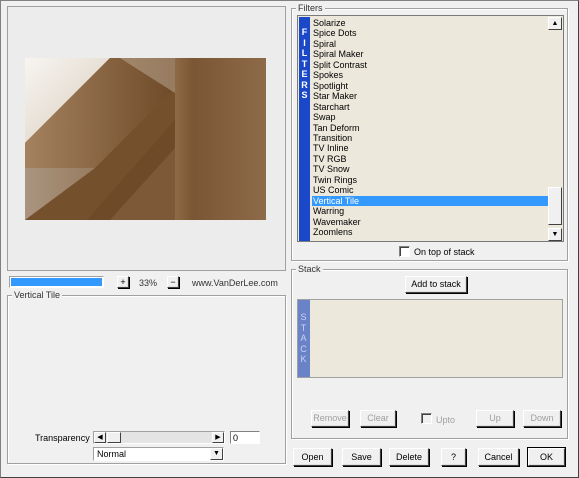 Image resolution: width=579 pixels, height=478 pixels. Describe the element at coordinates (555, 234) in the screenshot. I see `scroll-down-icon: ▼` at that location.